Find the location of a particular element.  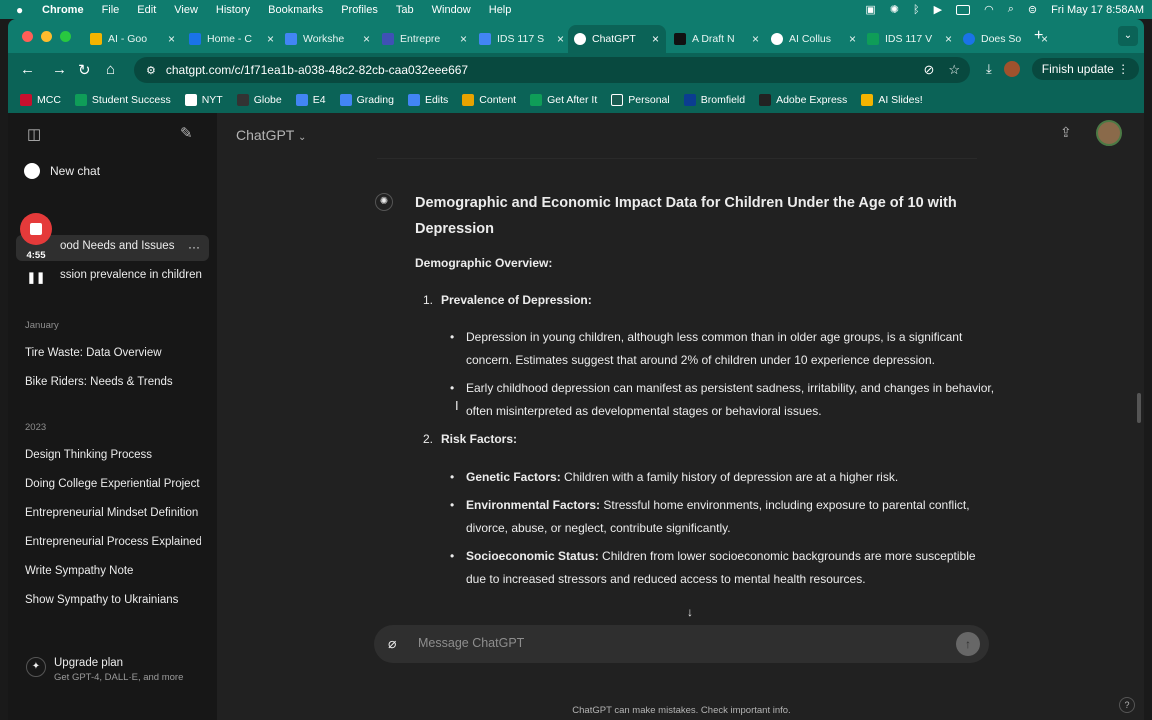

attach-paperclip-icon: ⌀ is located at coordinates (392, 643).